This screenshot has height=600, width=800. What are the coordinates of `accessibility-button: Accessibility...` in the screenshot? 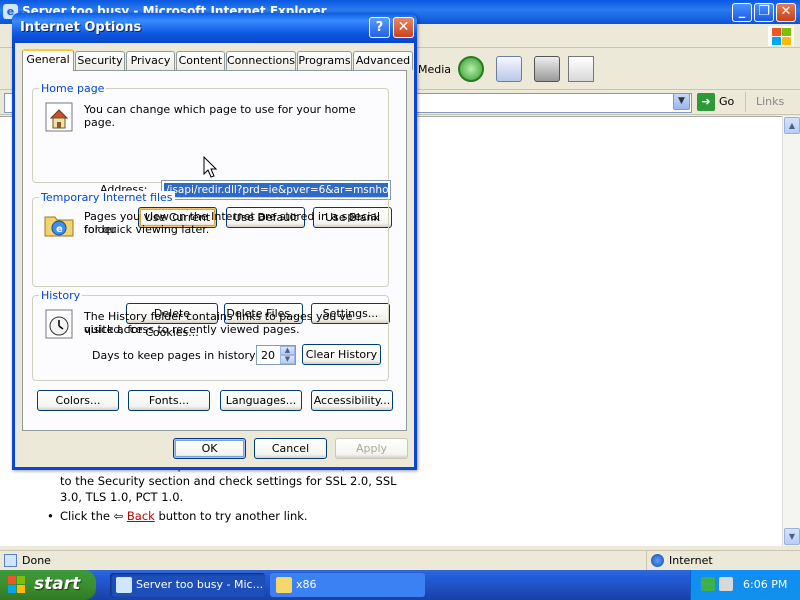 It's located at (352, 400).